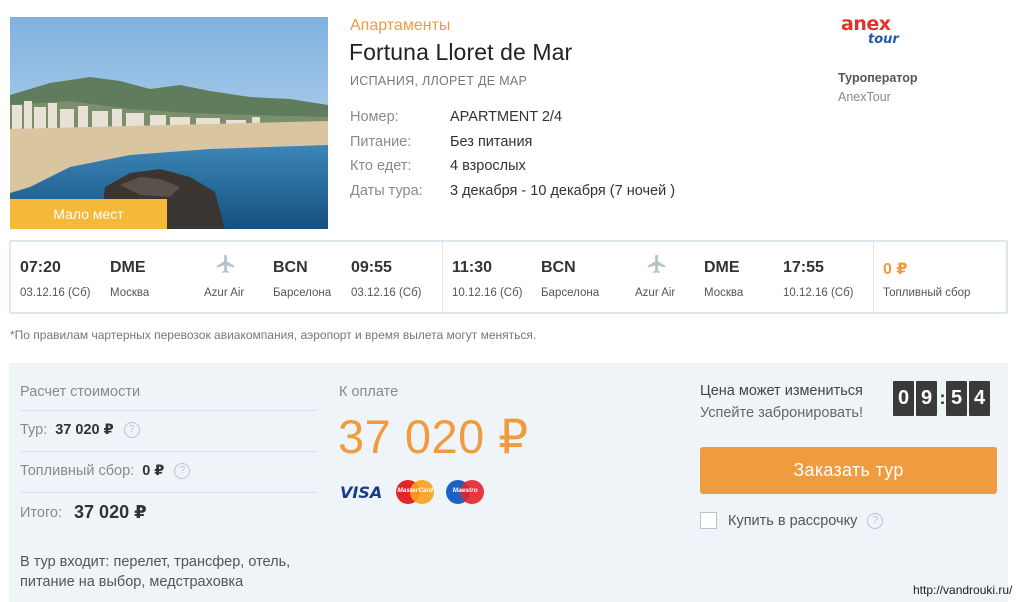 The height and width of the screenshot is (602, 1024). I want to click on mastercard-label: MasterCard, so click(415, 490).